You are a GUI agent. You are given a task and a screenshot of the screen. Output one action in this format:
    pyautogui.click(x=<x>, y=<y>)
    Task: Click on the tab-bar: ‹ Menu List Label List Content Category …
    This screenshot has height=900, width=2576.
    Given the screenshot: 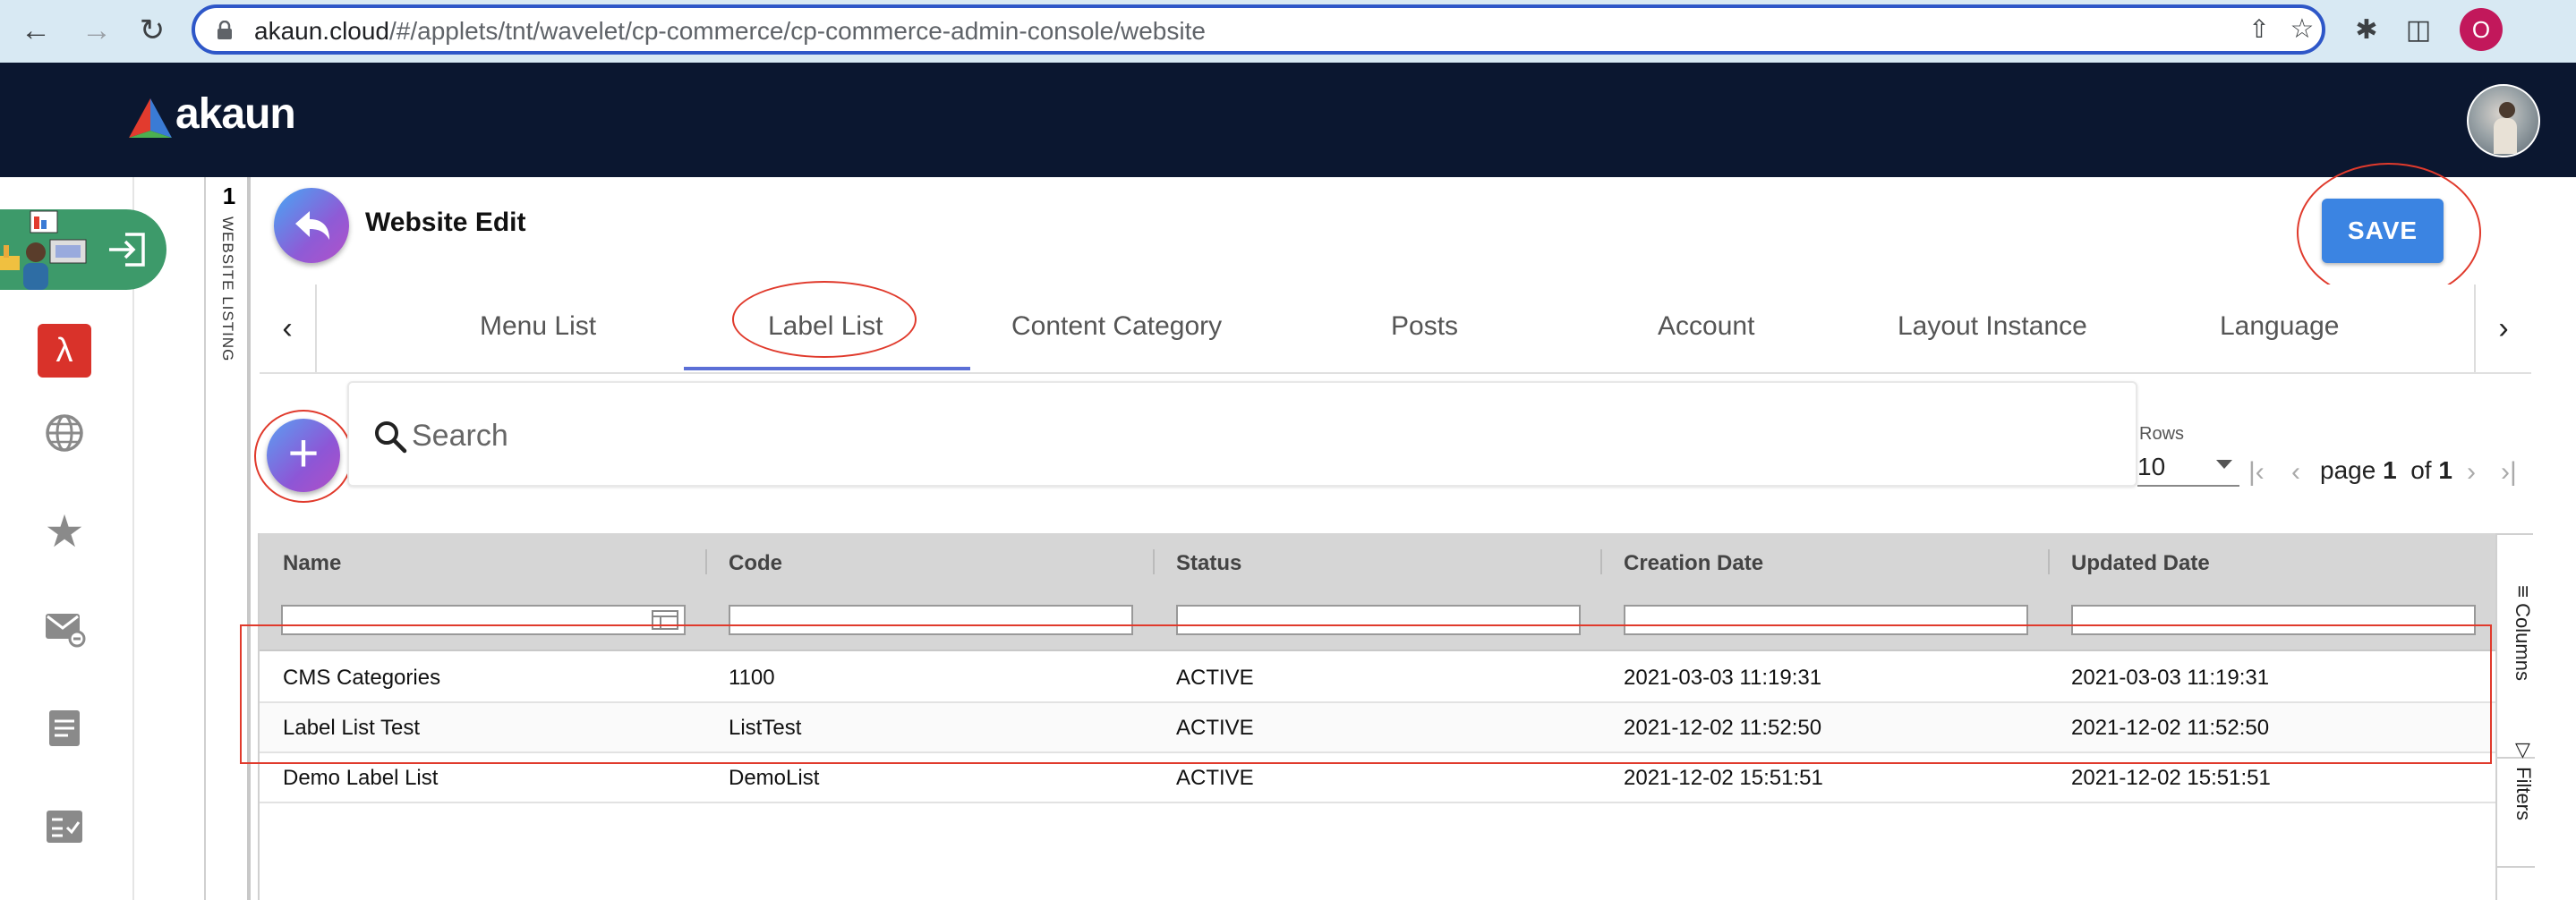 What is the action you would take?
    pyautogui.click(x=1395, y=329)
    